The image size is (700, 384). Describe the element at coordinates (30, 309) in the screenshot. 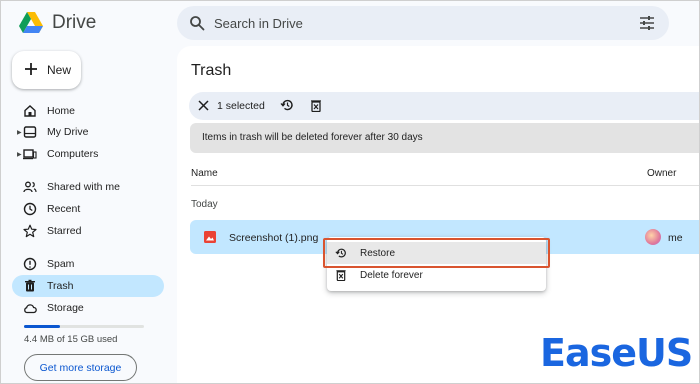

I see `cloud-icon` at that location.